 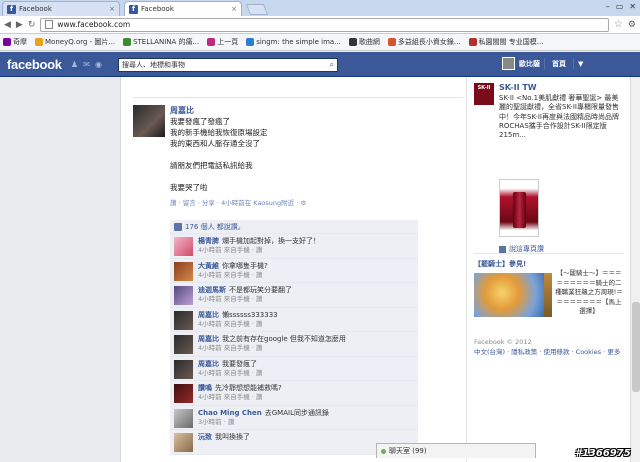 I want to click on wrench-menu-icon: ⚙, so click(x=632, y=25).